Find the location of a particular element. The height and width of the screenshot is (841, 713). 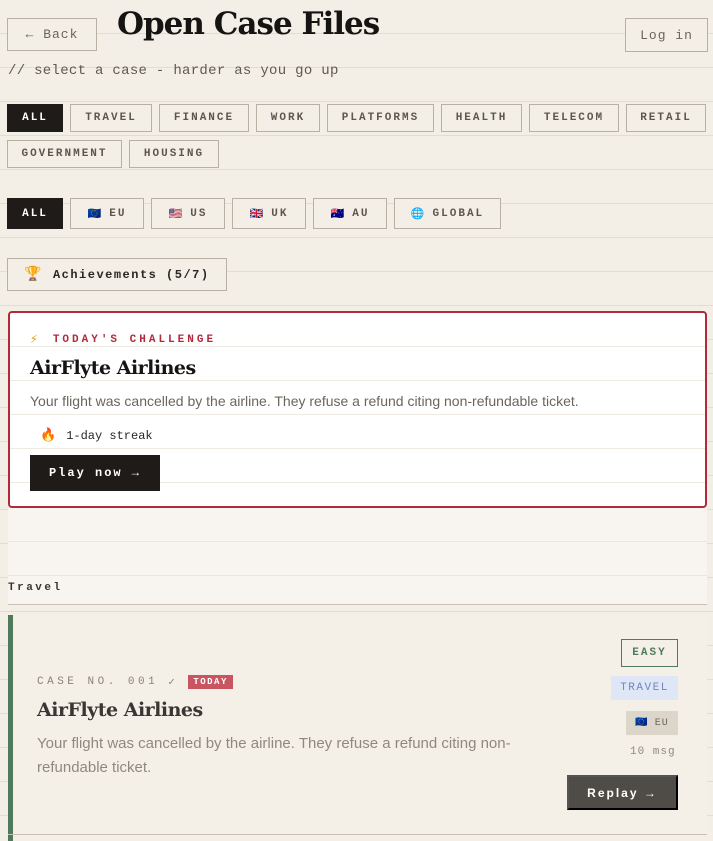

achievements-label: Achievements (5/7) is located at coordinates (131, 274).